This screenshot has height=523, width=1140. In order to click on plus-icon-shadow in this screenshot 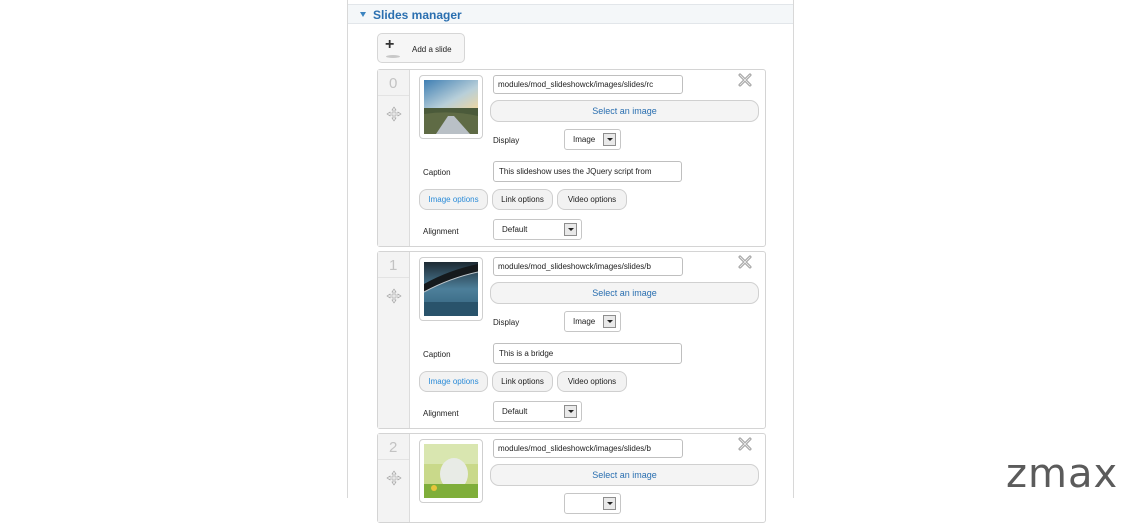, I will do `click(393, 56)`.